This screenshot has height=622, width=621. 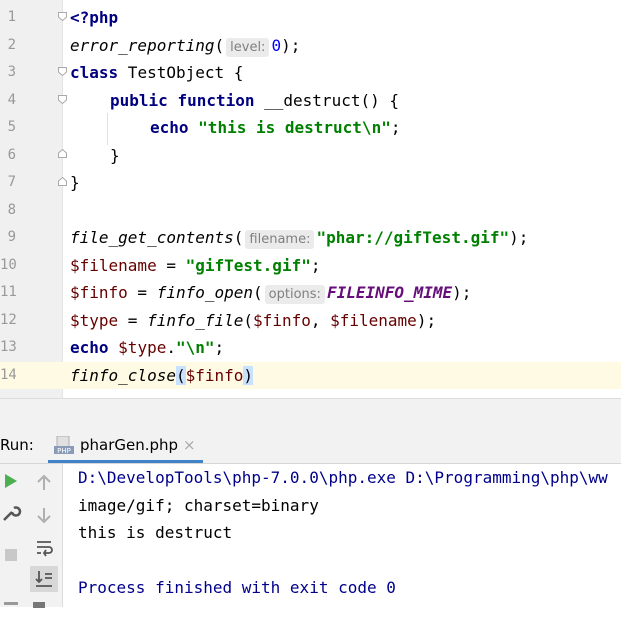 What do you see at coordinates (11, 237) in the screenshot?
I see `line-number: 9` at bounding box center [11, 237].